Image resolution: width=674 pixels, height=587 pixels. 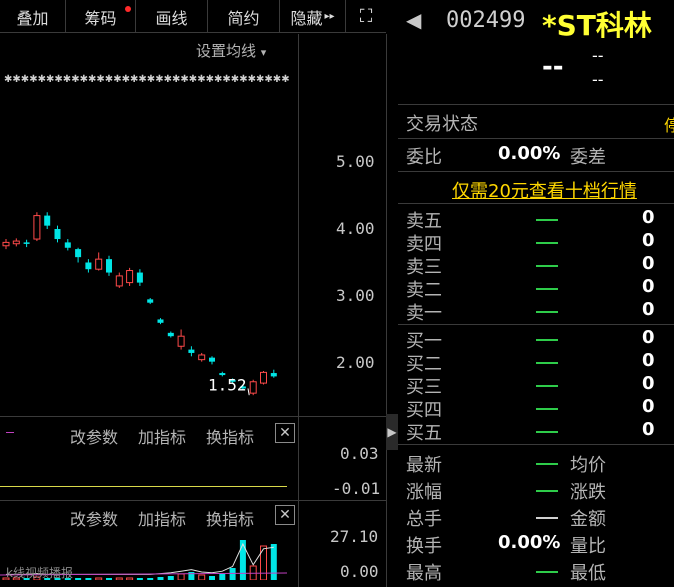 I want to click on stat-label-vol-ratio: 量比, so click(x=588, y=546).